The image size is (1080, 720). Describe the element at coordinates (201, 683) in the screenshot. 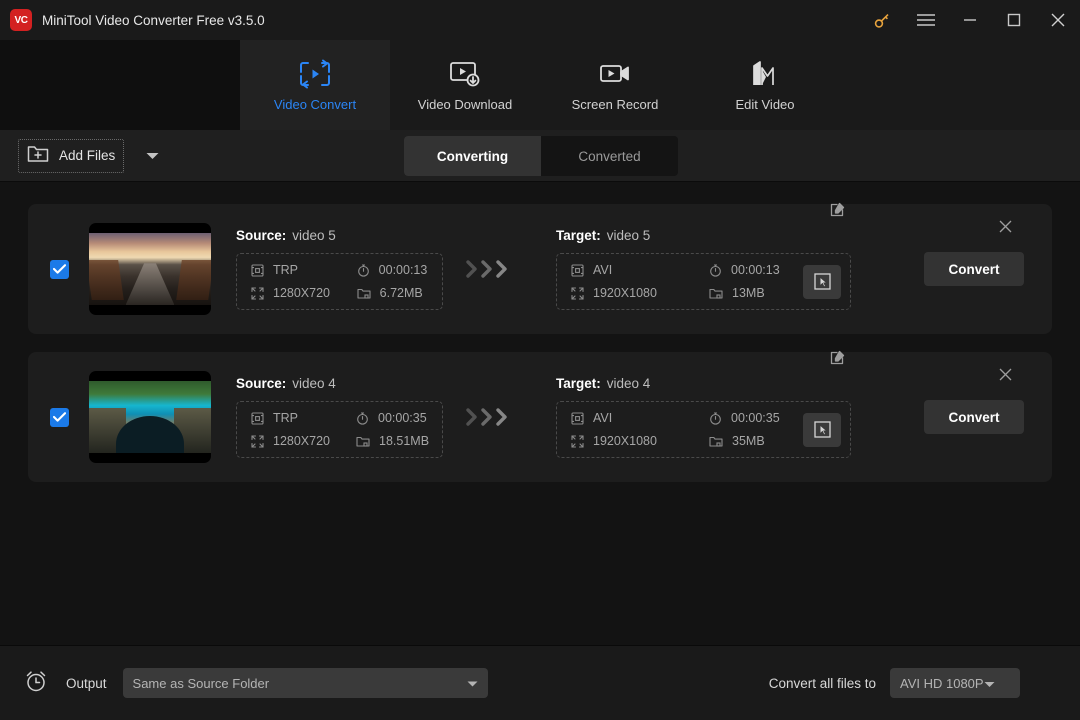

I see `output-folder-value: Same as Source Folder` at that location.